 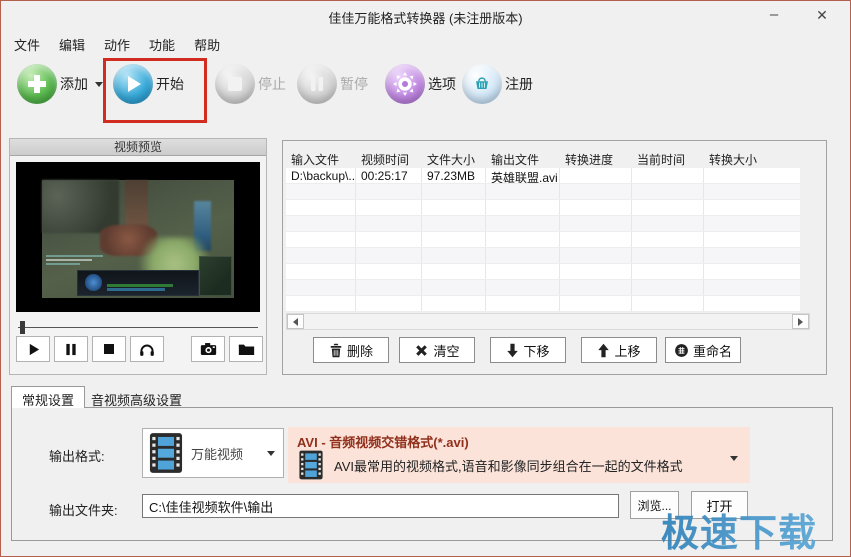 I want to click on pause-icon, so click(x=317, y=84).